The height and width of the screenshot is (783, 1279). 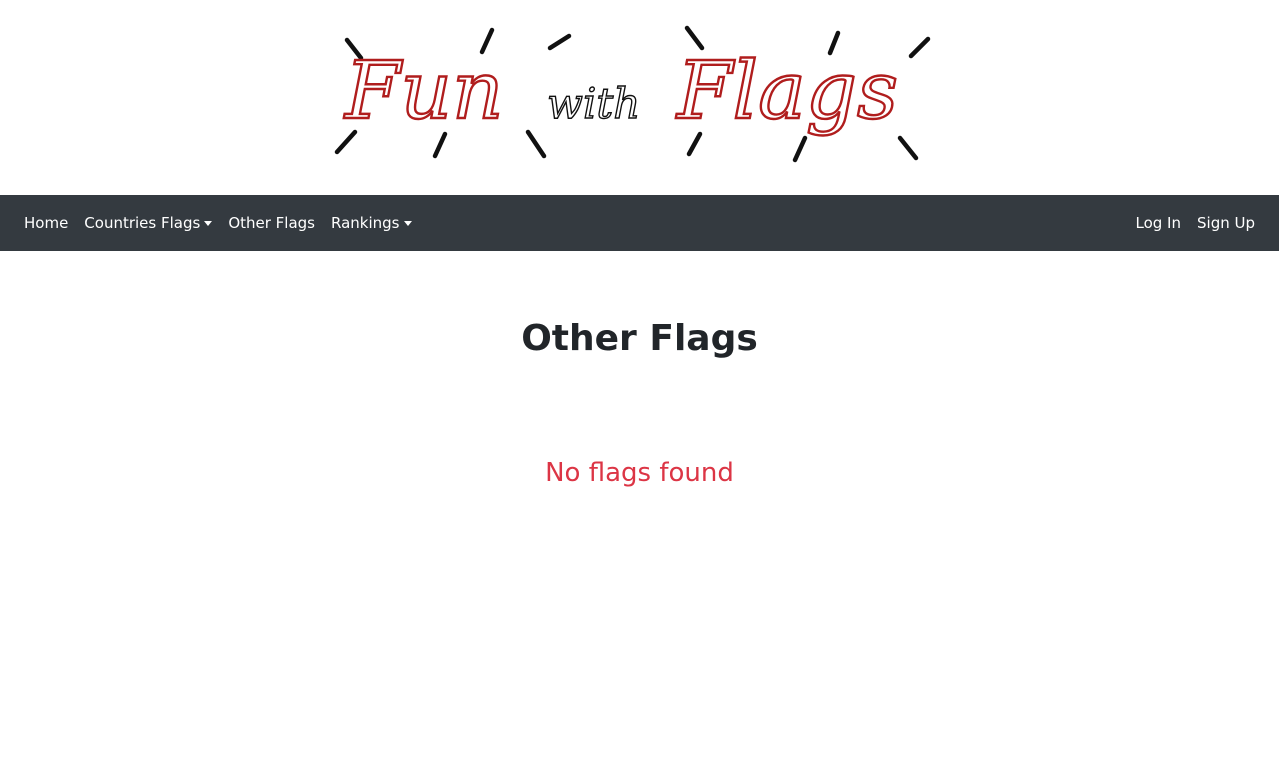 I want to click on nav-signup-label: Sign Up, so click(x=1226, y=223).